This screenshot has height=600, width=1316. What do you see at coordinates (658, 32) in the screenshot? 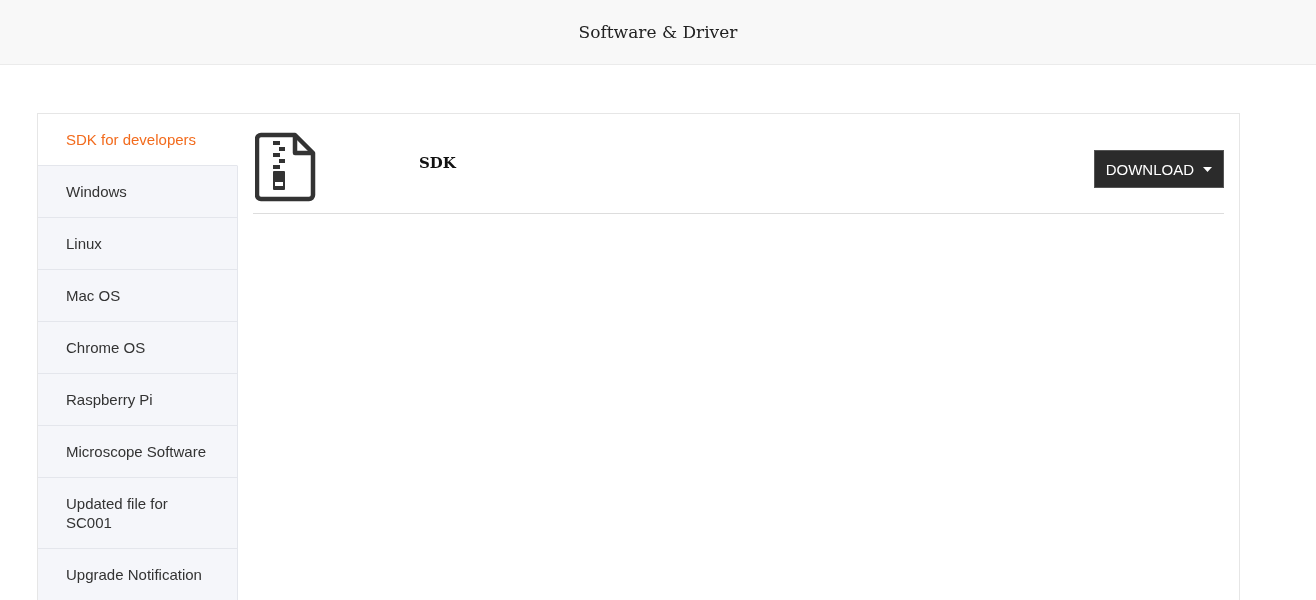
I see `page-title: Software & Driver` at bounding box center [658, 32].